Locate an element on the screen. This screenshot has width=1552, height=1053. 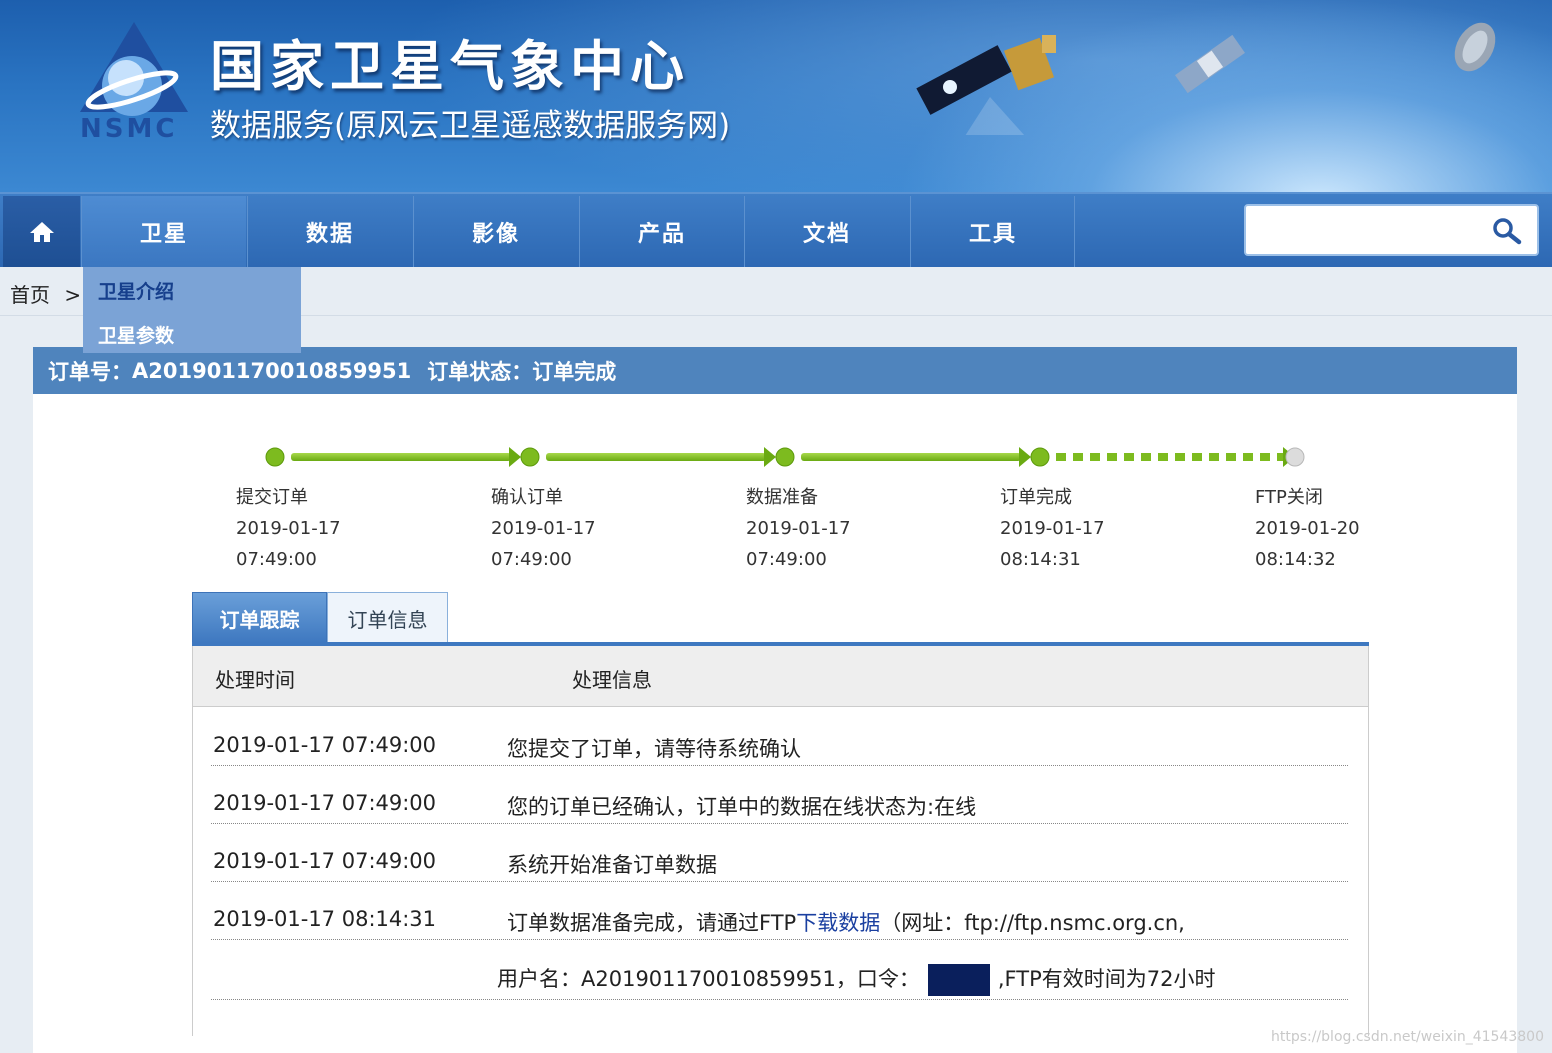
breadcrumb: 首页 > is located at coordinates (45, 293).